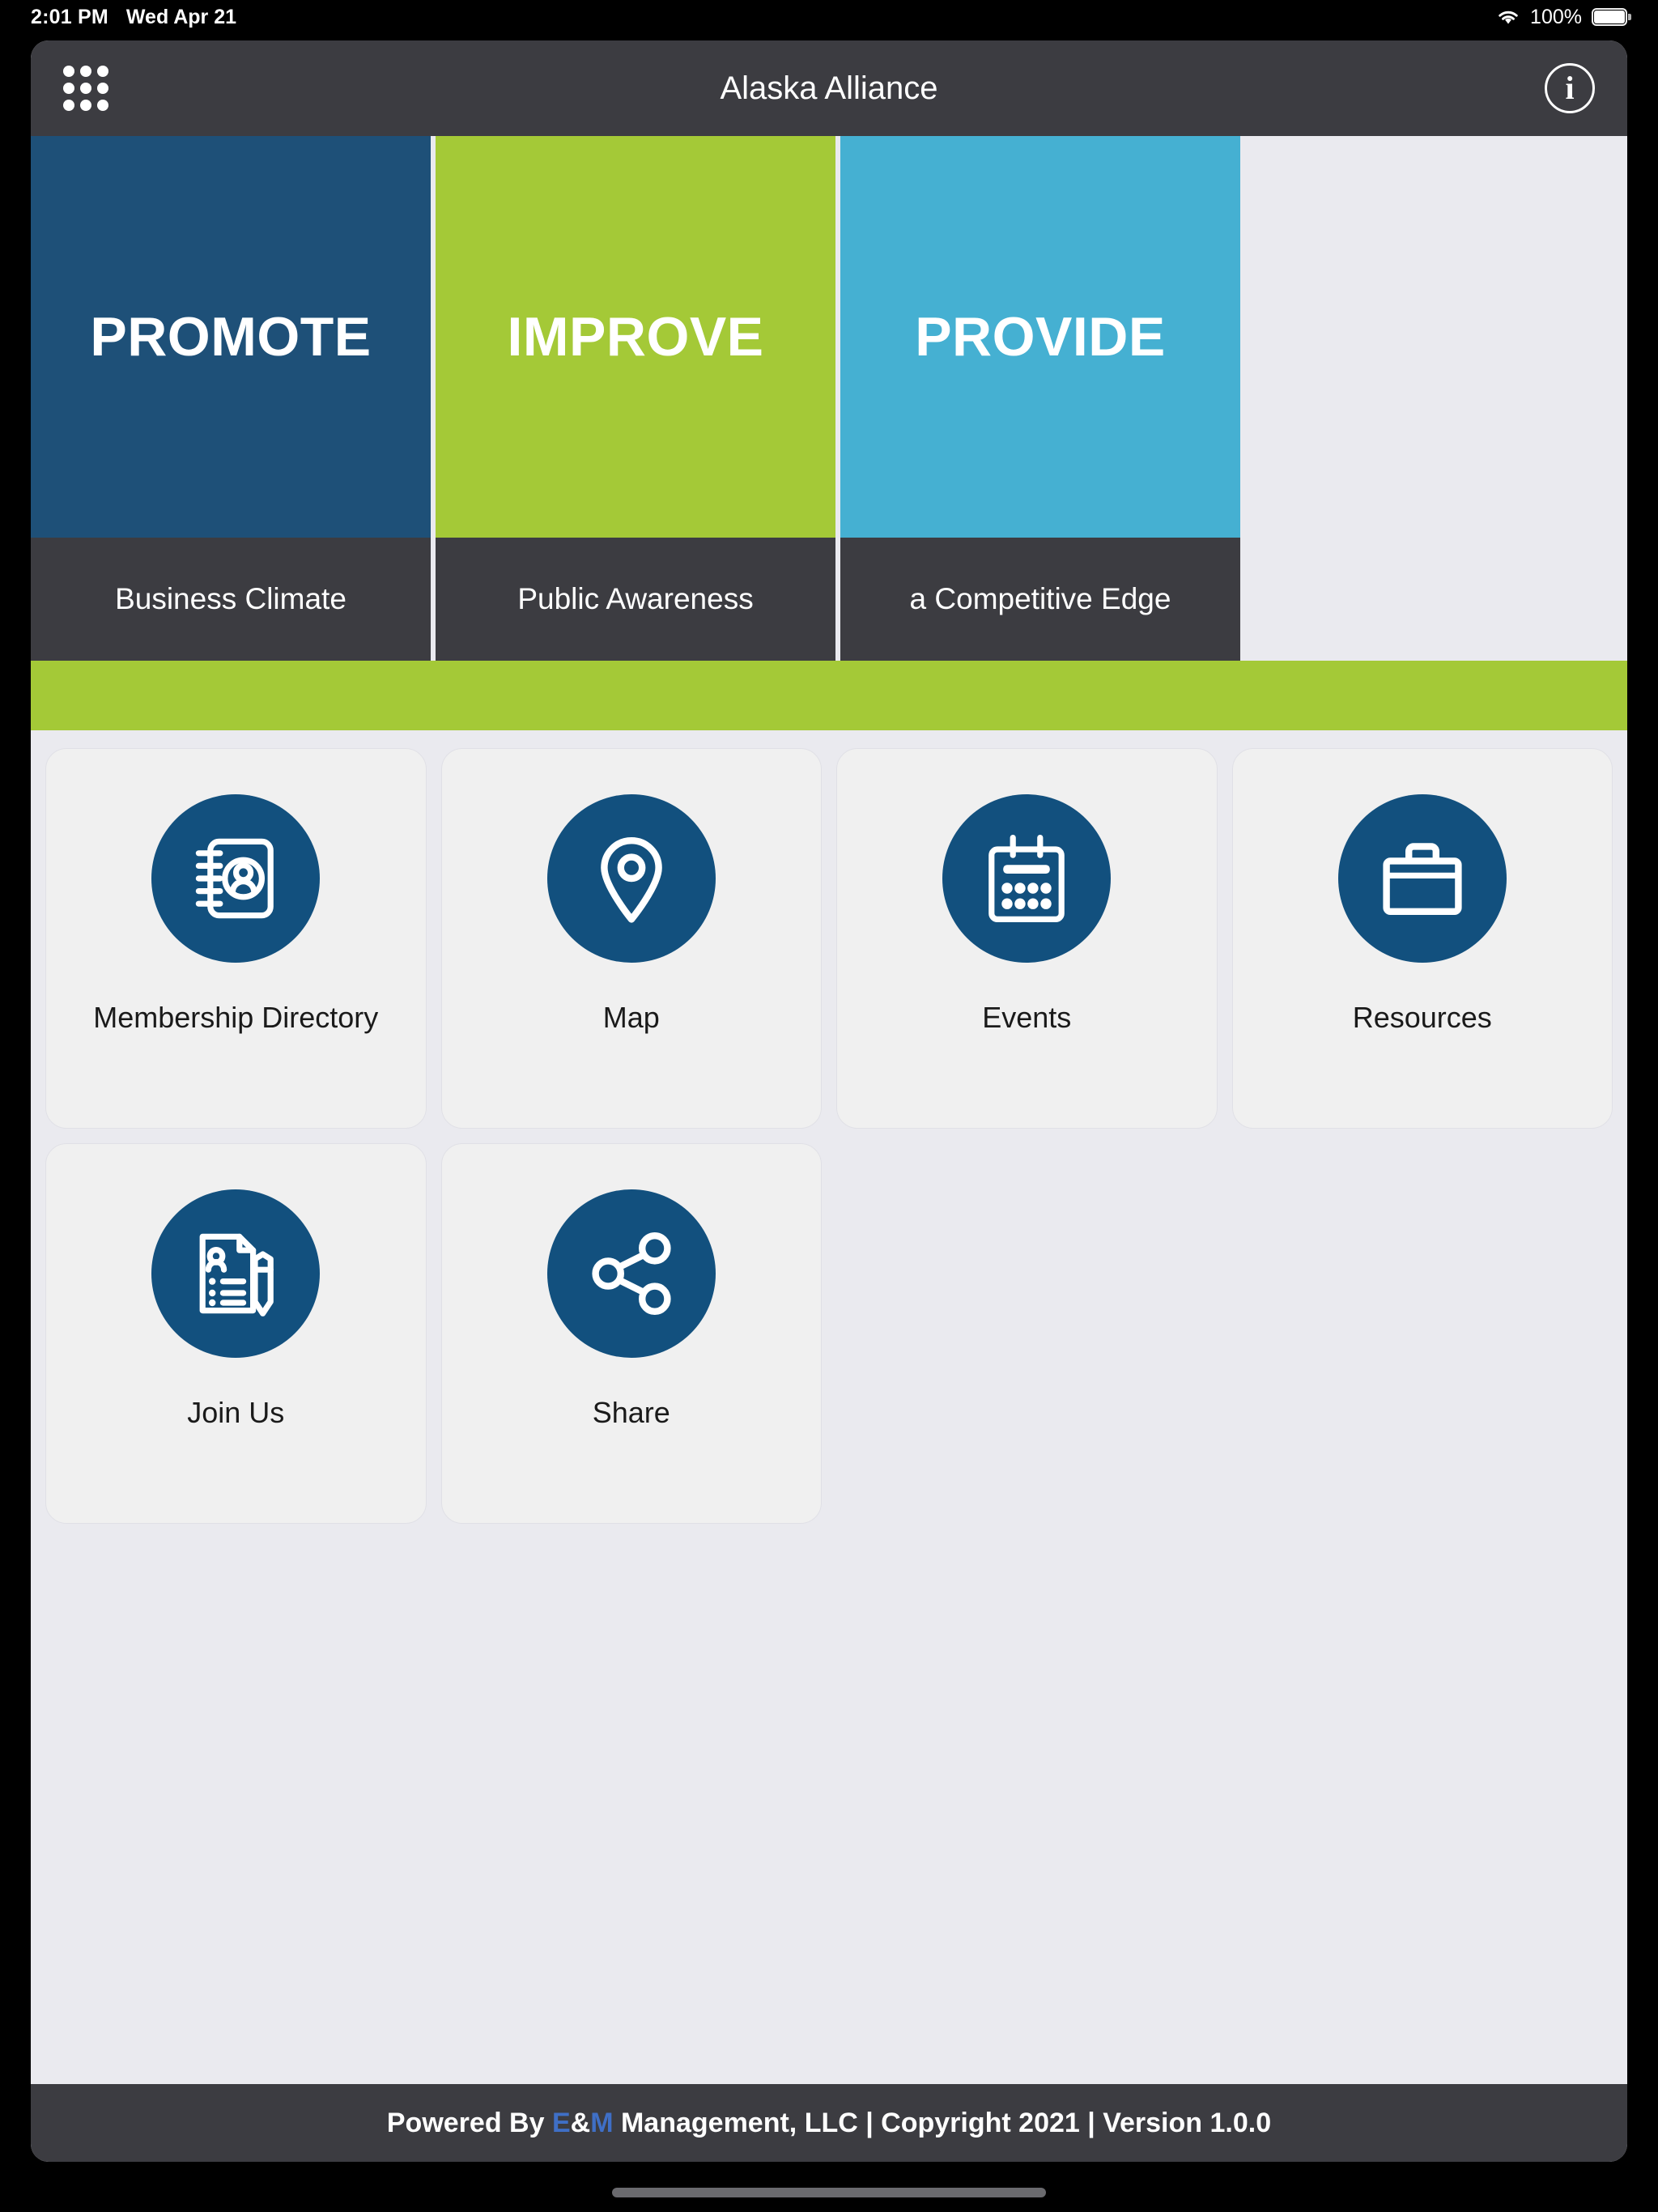  I want to click on banner-promote-top: PROMOTE, so click(231, 337).